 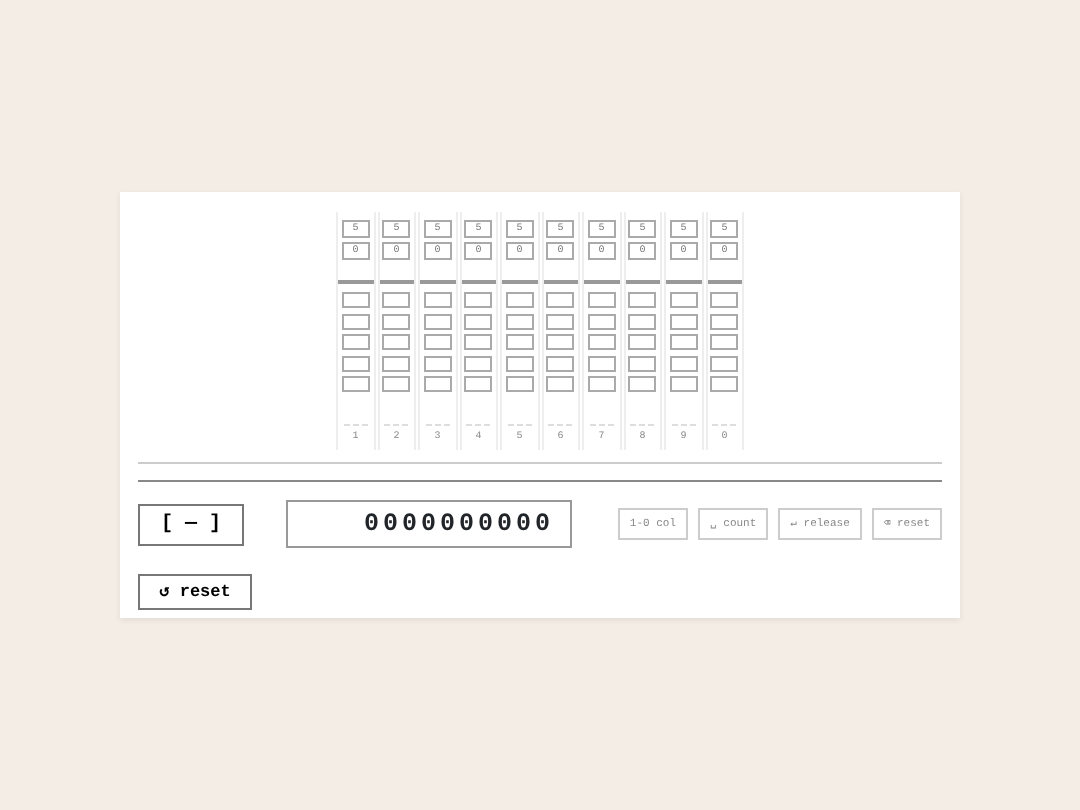 I want to click on reset-button: ↺ reset, so click(x=195, y=592).